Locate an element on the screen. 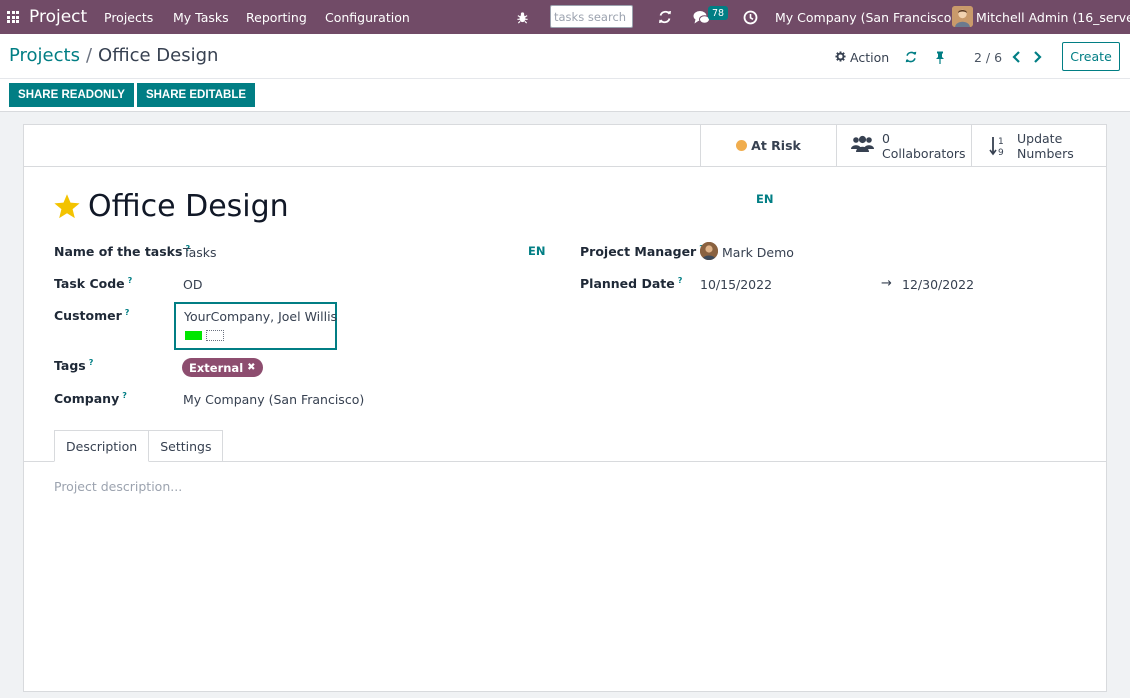 This screenshot has height=698, width=1130. customer-value: YourCompany, Joel Willis is located at coordinates (260, 316).